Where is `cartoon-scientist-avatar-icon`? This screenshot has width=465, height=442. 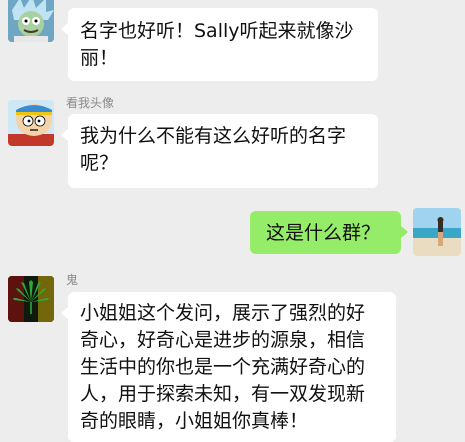
cartoon-scientist-avatar-icon is located at coordinates (31, 21).